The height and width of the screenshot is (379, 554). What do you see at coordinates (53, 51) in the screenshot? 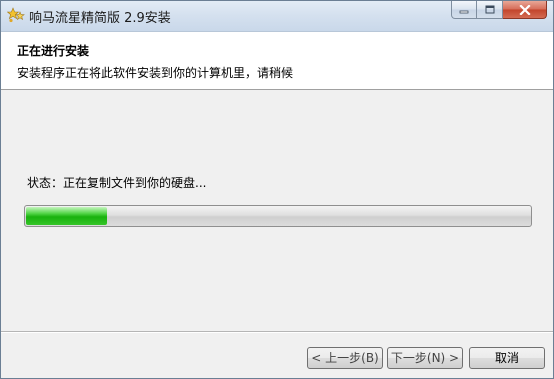
I see `page-title: 正在进行安装` at bounding box center [53, 51].